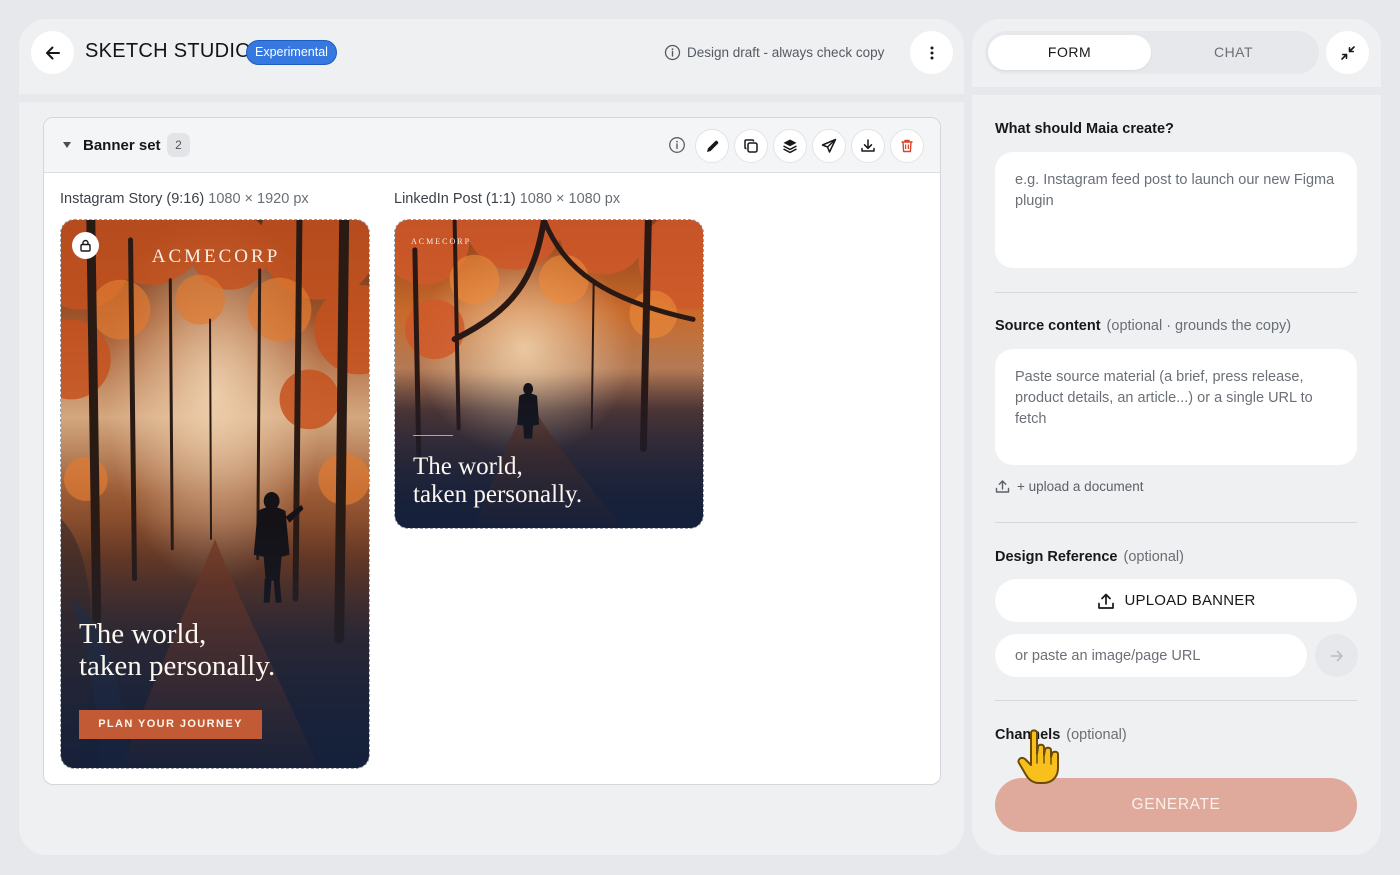  What do you see at coordinates (1056, 557) in the screenshot?
I see `design-ref-label-text: Design Reference` at bounding box center [1056, 557].